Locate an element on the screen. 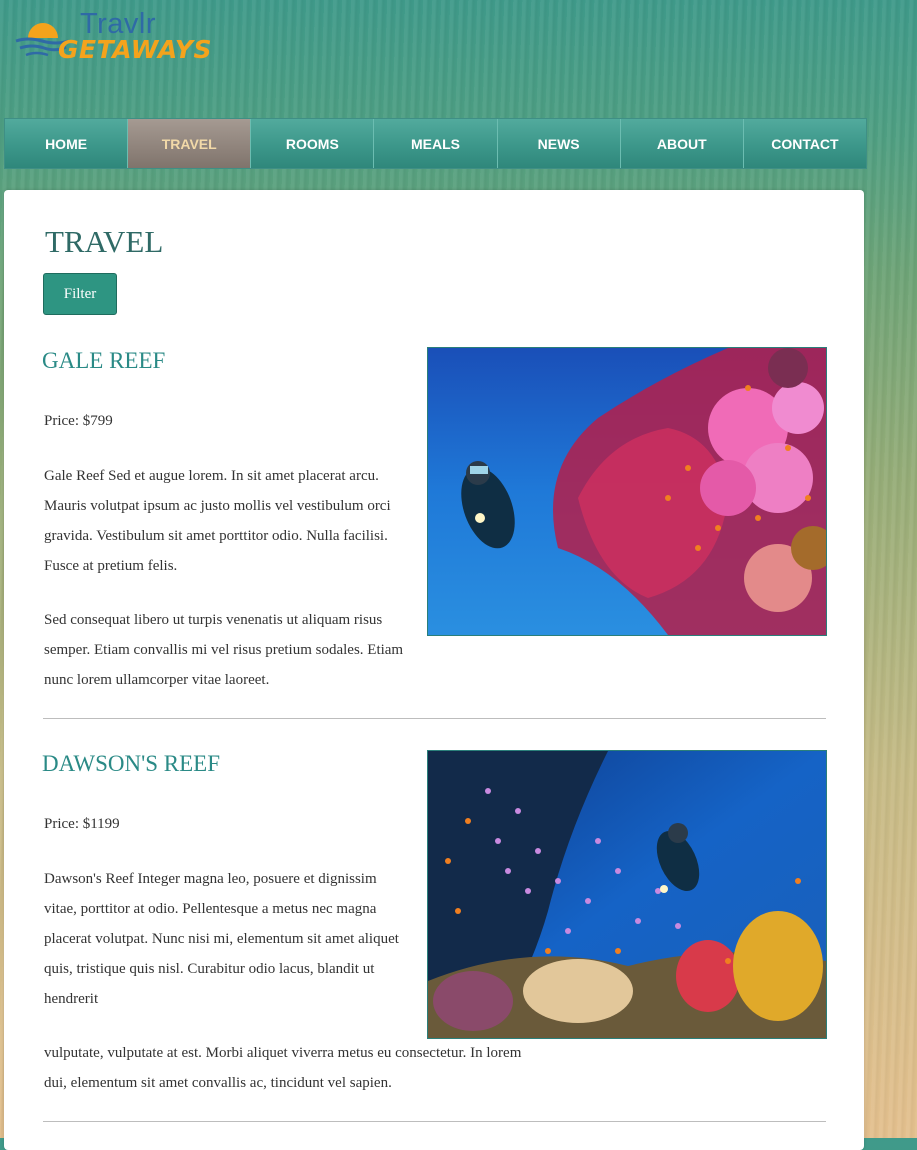  nav-item-about: ABOUT is located at coordinates (682, 143).